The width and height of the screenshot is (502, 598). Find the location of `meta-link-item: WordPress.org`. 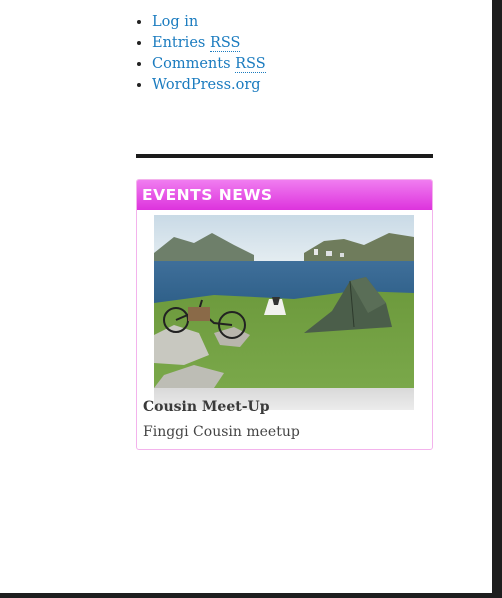

meta-link-item: WordPress.org is located at coordinates (209, 85).